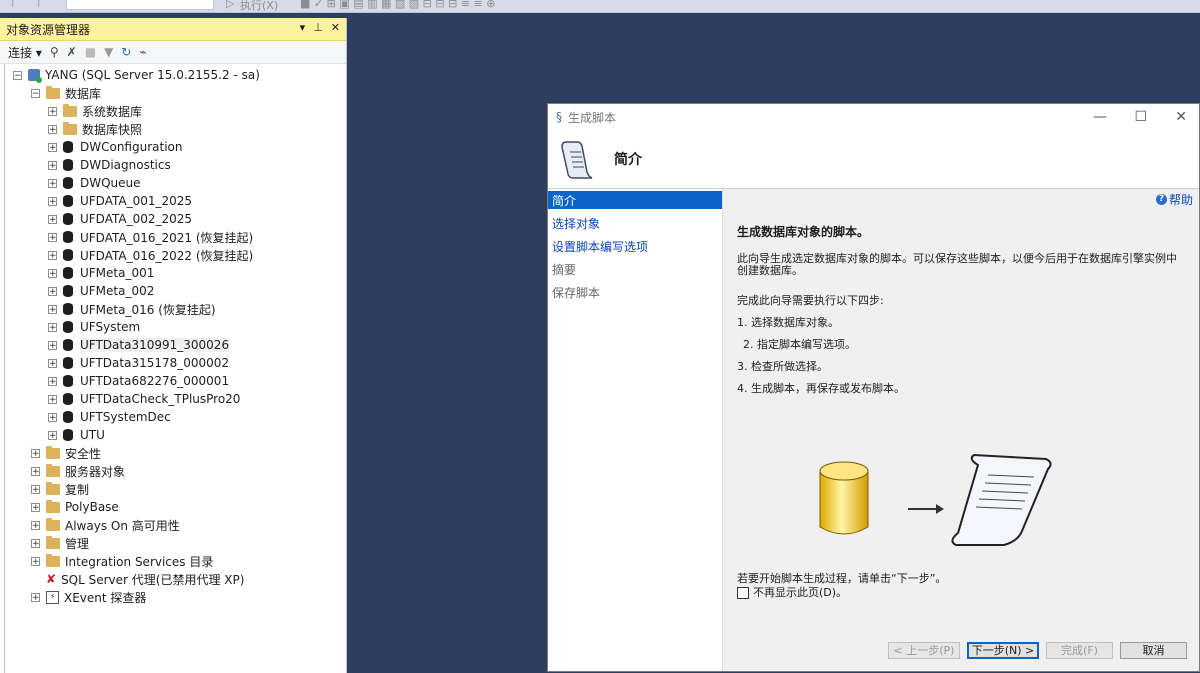 The image size is (1200, 673). What do you see at coordinates (259, 6) in the screenshot?
I see `execute-button: 执行(X)` at bounding box center [259, 6].